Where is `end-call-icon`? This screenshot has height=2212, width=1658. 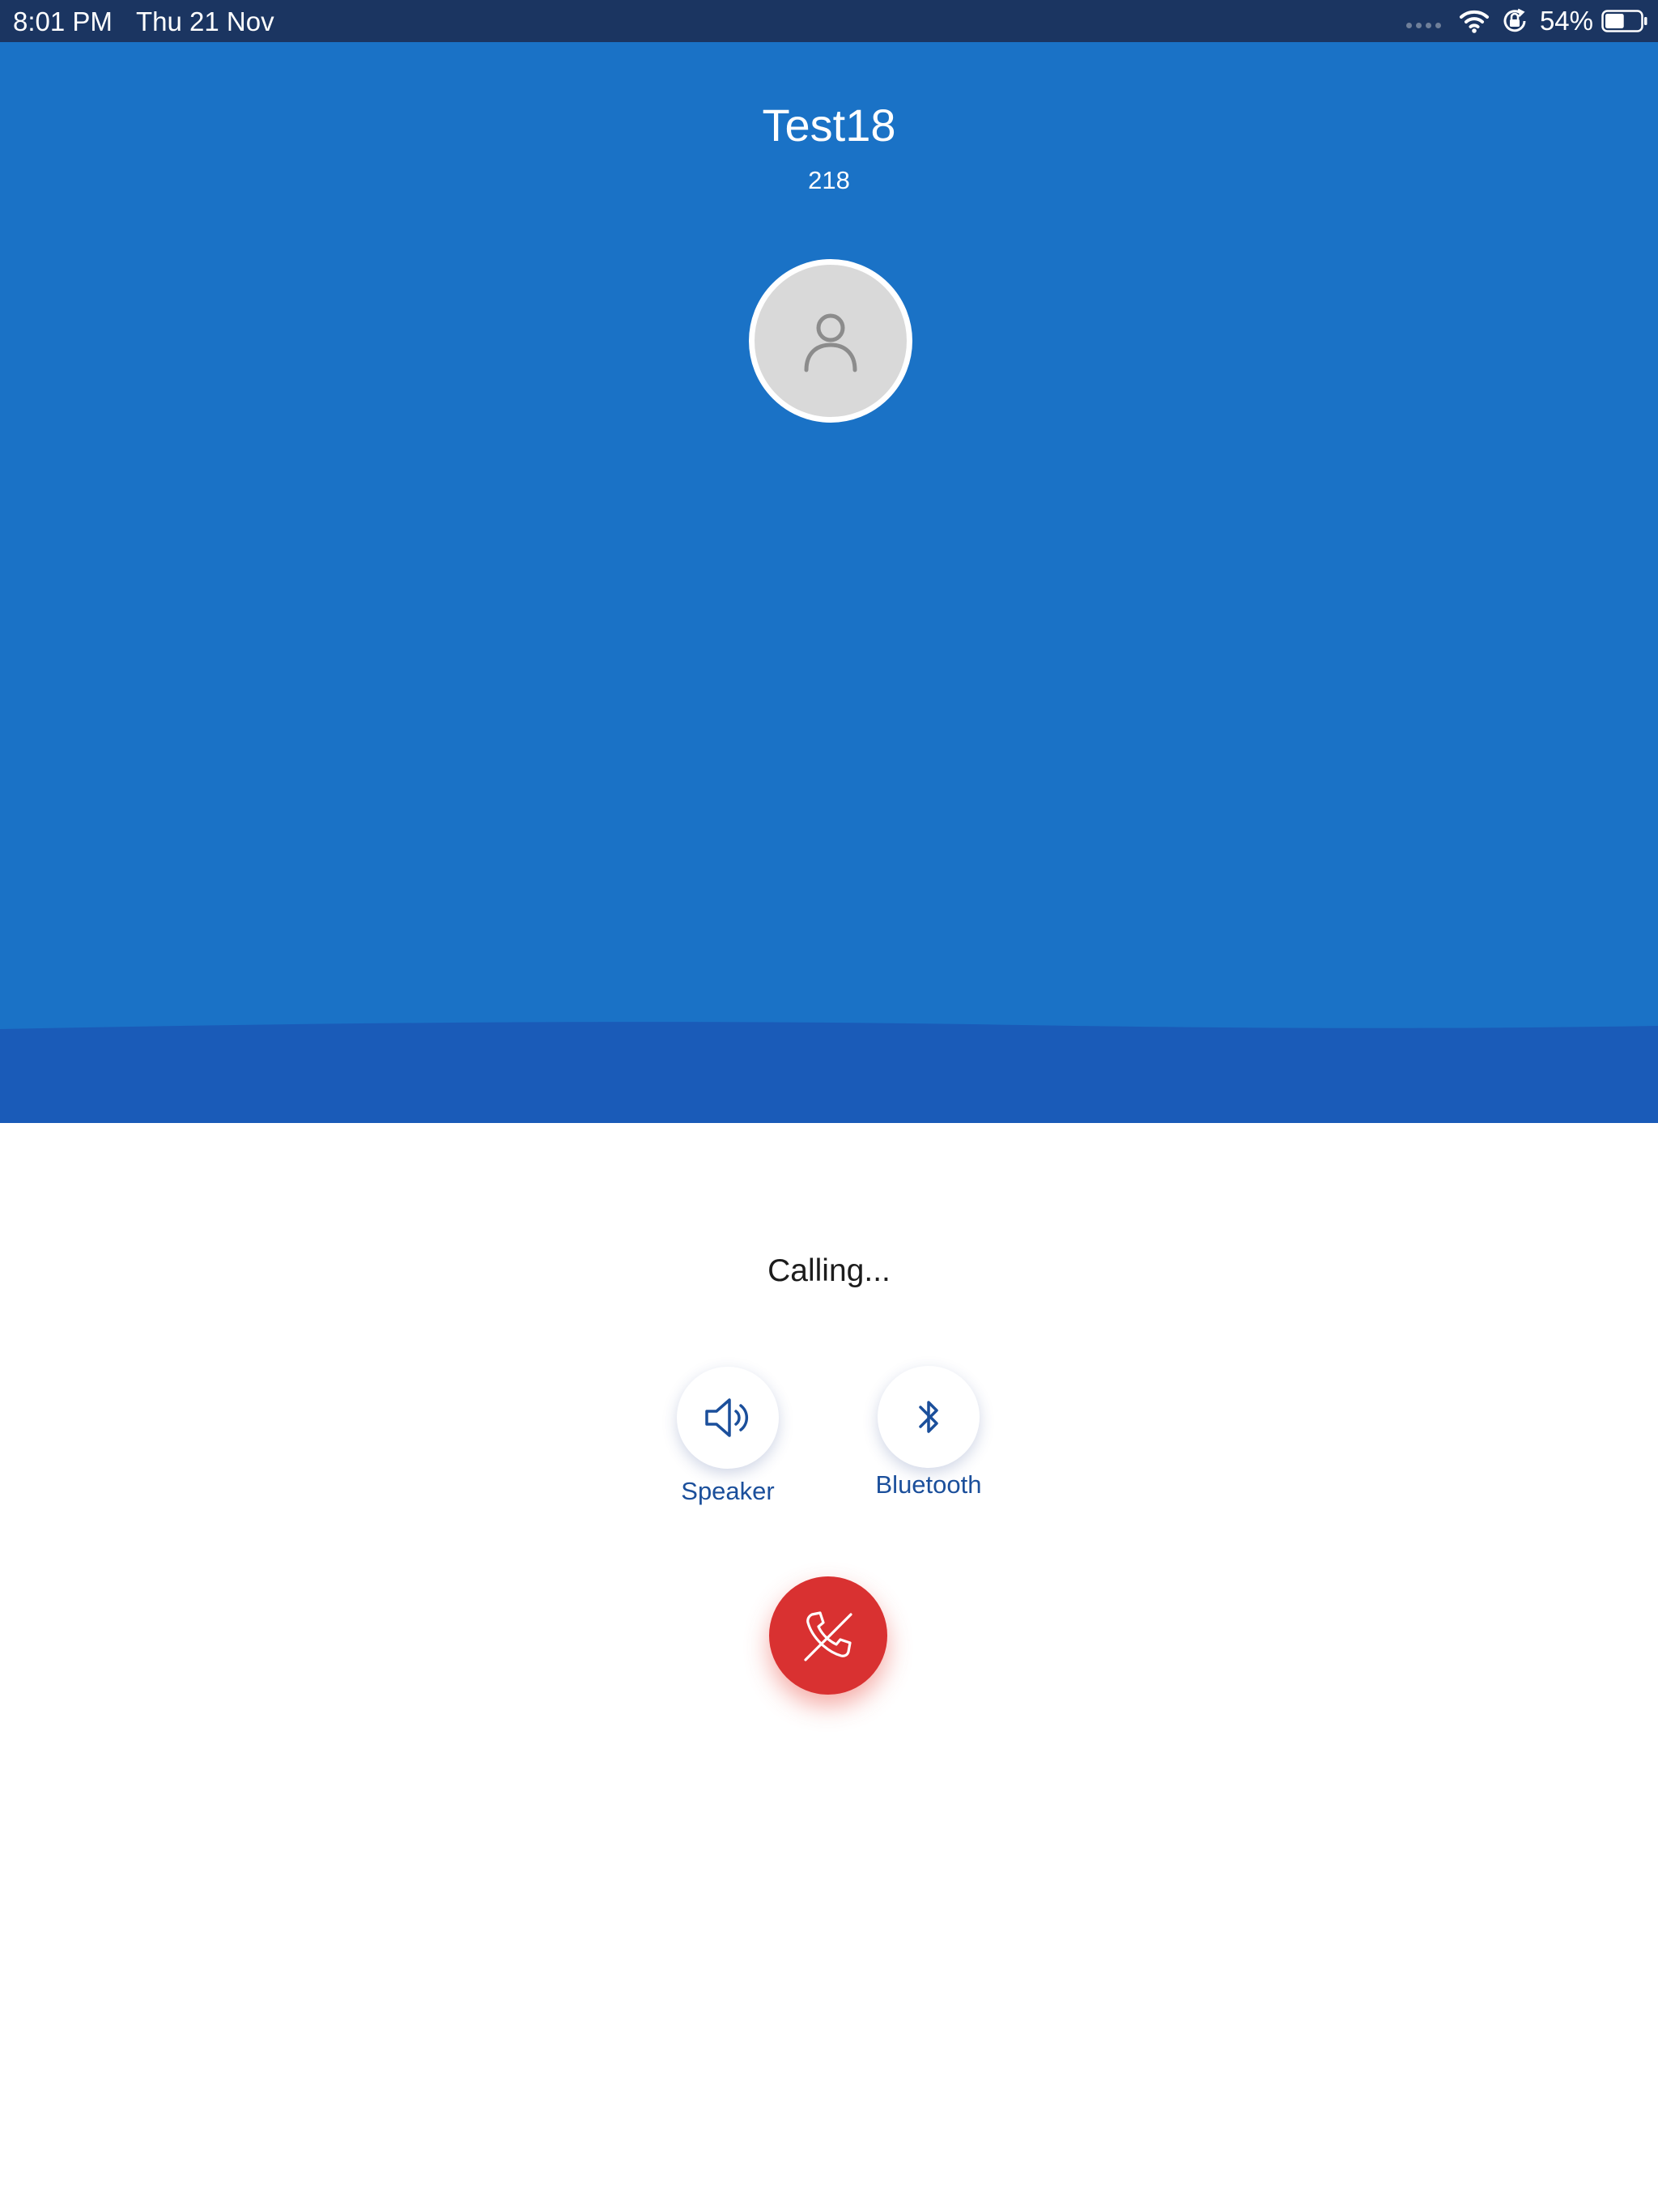
end-call-icon is located at coordinates (828, 1636).